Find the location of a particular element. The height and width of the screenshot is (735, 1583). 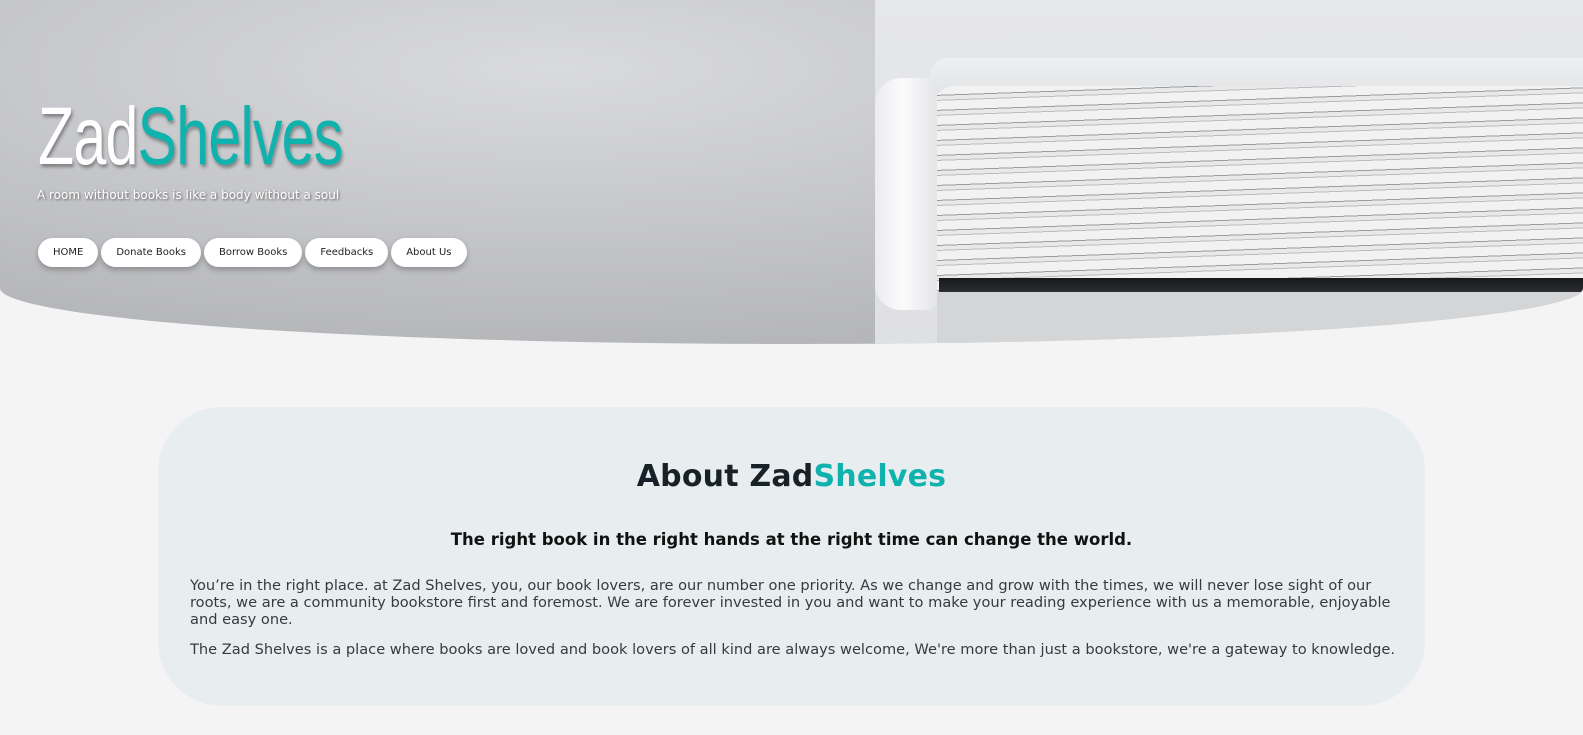

nav-about-us: About Us is located at coordinates (429, 252).